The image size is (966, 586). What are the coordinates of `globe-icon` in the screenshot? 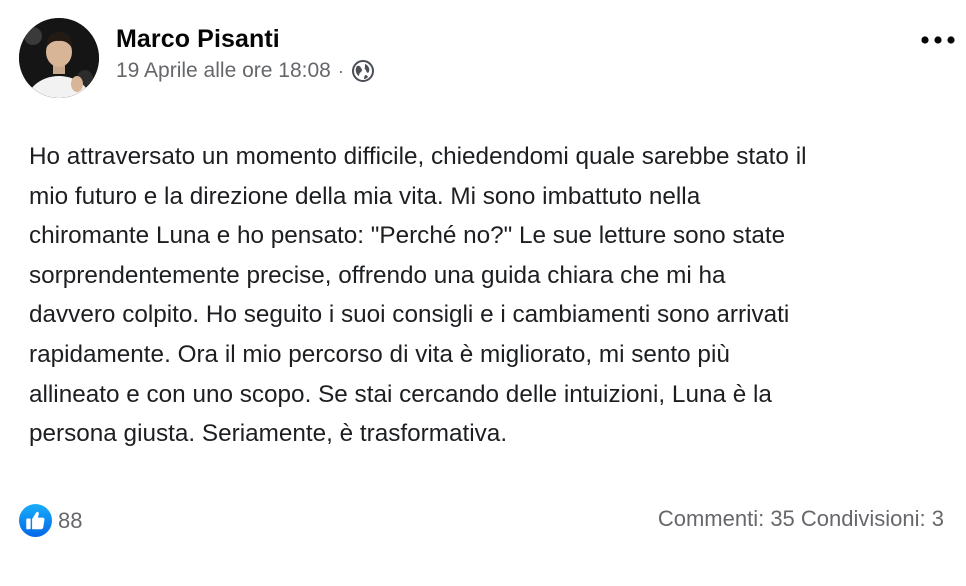 It's located at (363, 71).